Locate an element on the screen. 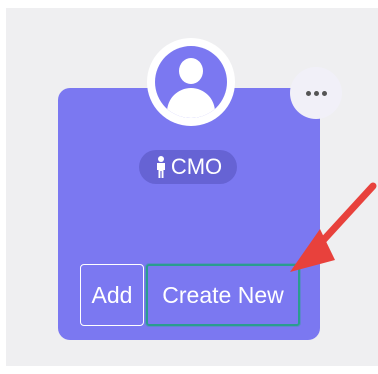 The width and height of the screenshot is (378, 374). role-badge: CMO is located at coordinates (188, 167).